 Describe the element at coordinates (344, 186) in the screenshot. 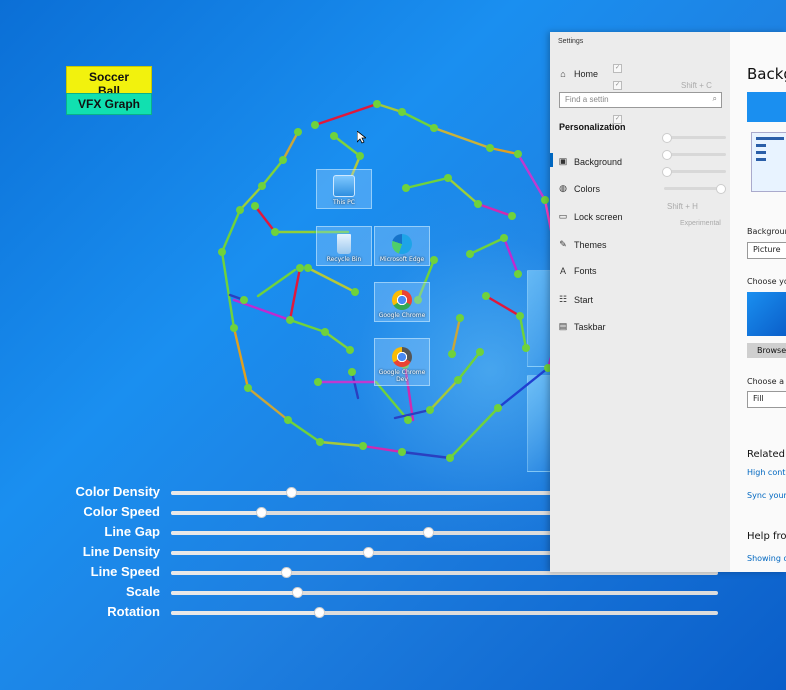

I see `computer-icon` at that location.